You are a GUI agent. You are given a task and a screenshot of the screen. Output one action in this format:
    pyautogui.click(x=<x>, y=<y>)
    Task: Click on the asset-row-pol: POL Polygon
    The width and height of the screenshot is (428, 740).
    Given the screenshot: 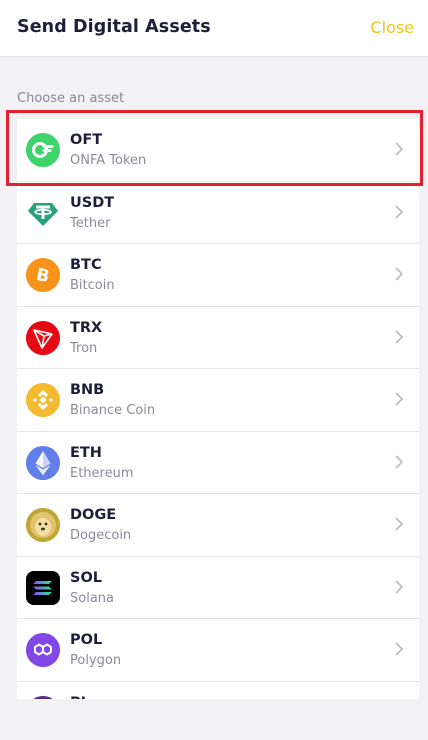 What is the action you would take?
    pyautogui.click(x=218, y=650)
    